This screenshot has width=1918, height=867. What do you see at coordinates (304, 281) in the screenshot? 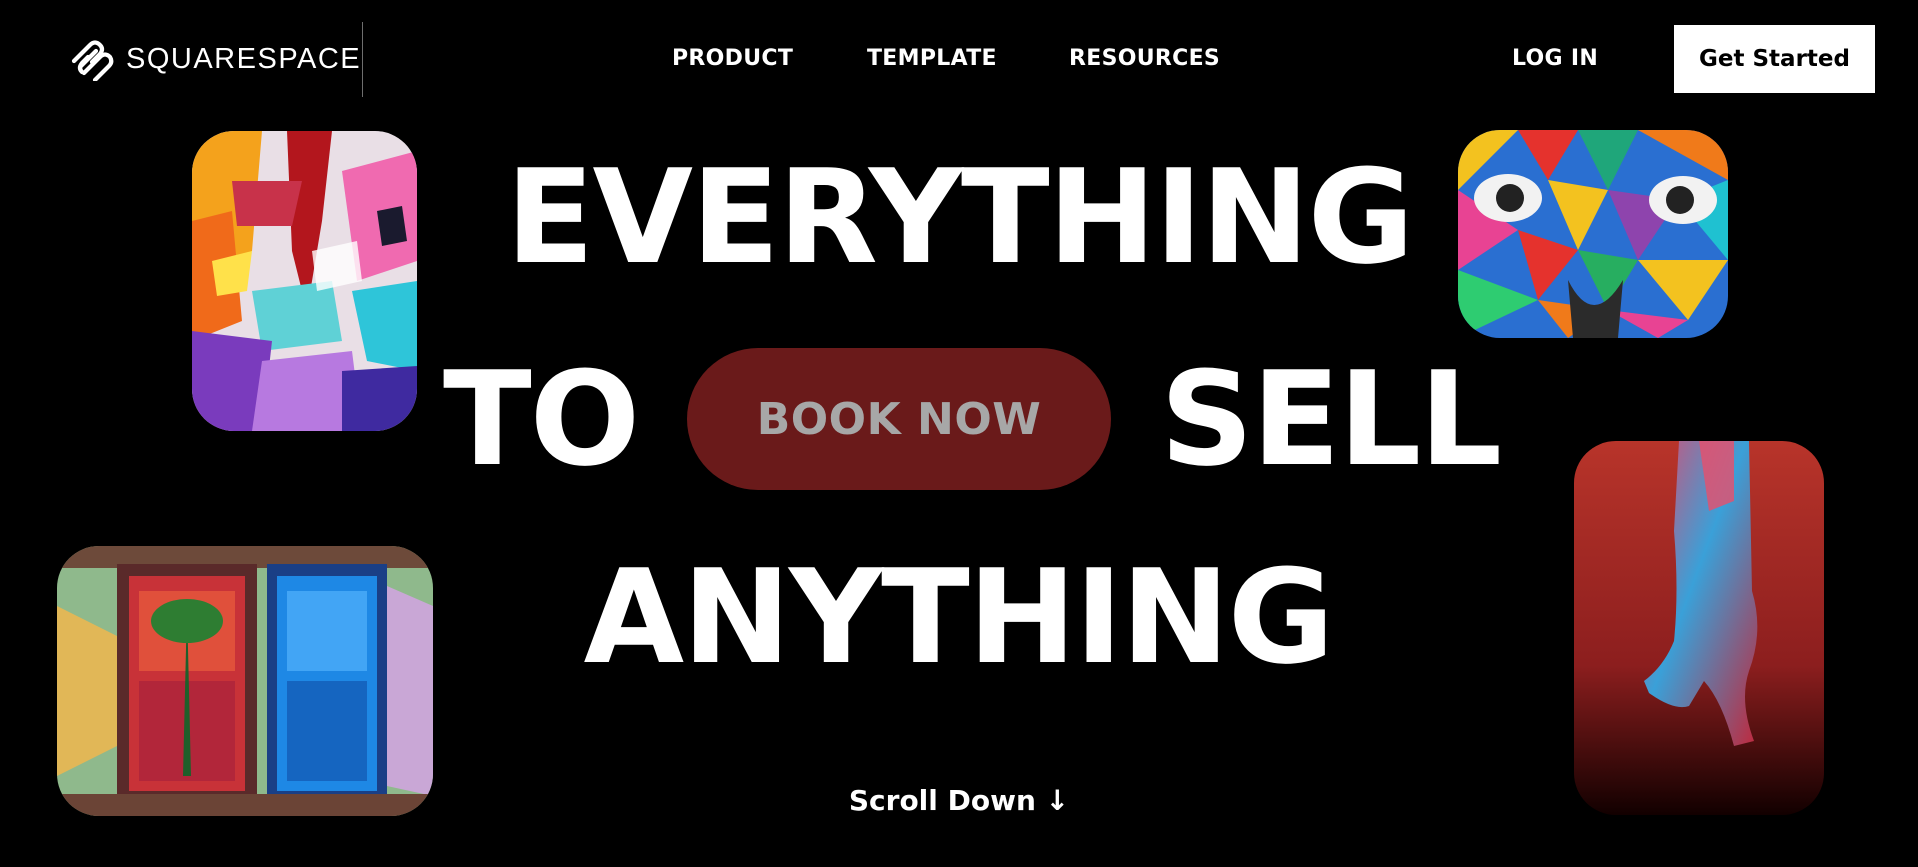
I see `abstract-paint-image` at bounding box center [304, 281].